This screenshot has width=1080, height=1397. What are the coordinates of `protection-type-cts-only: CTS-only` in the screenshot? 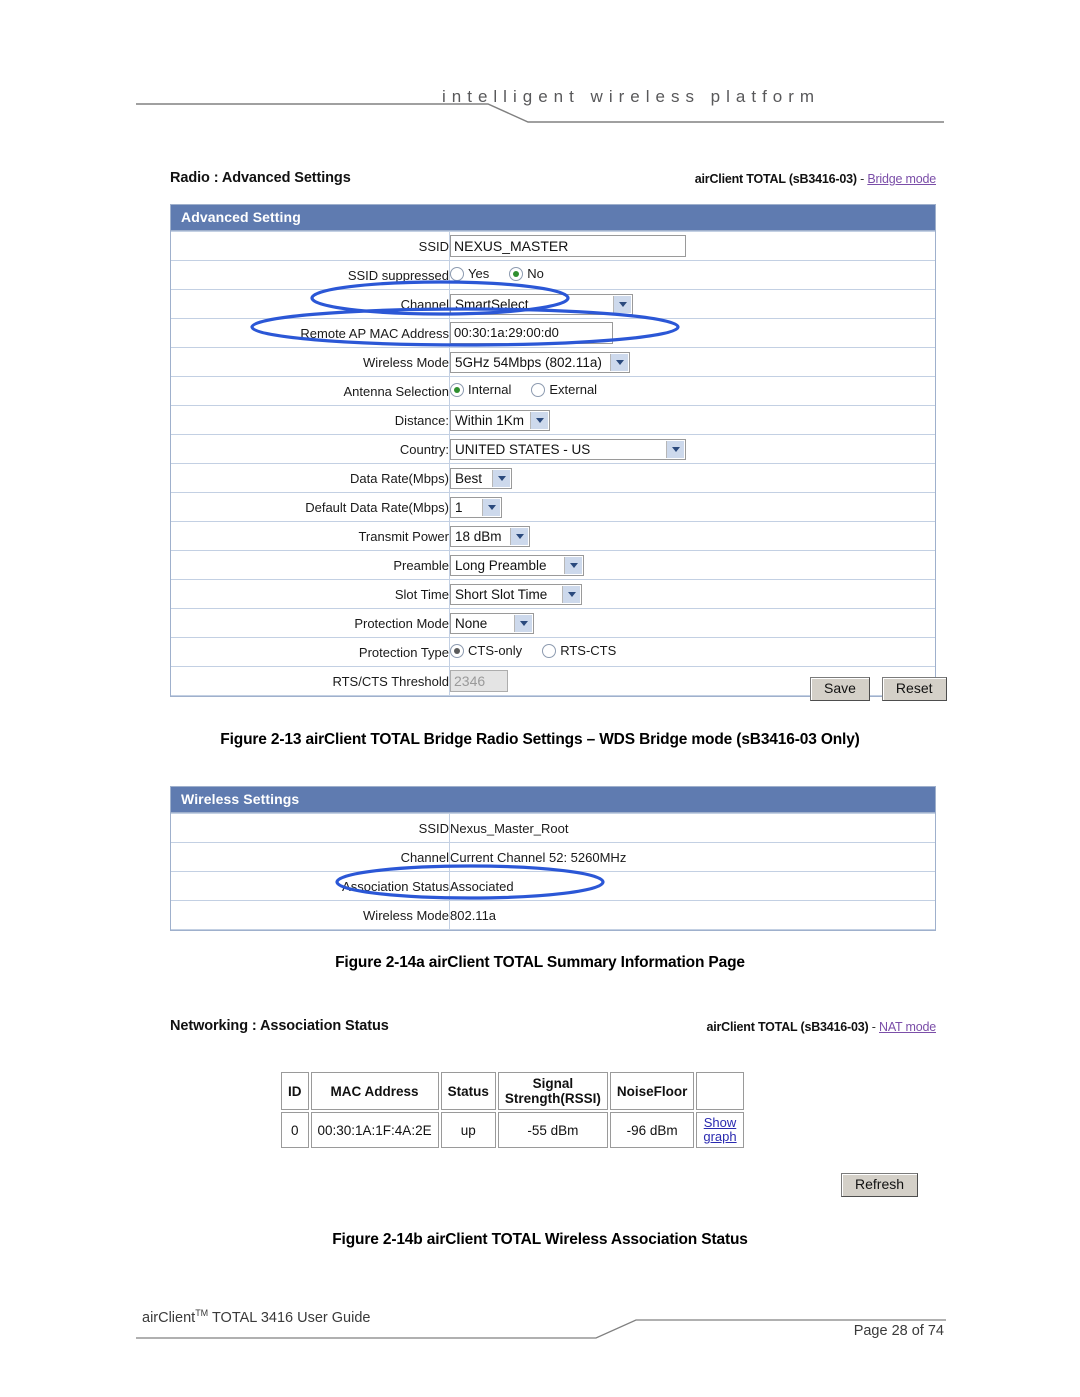 It's located at (486, 650).